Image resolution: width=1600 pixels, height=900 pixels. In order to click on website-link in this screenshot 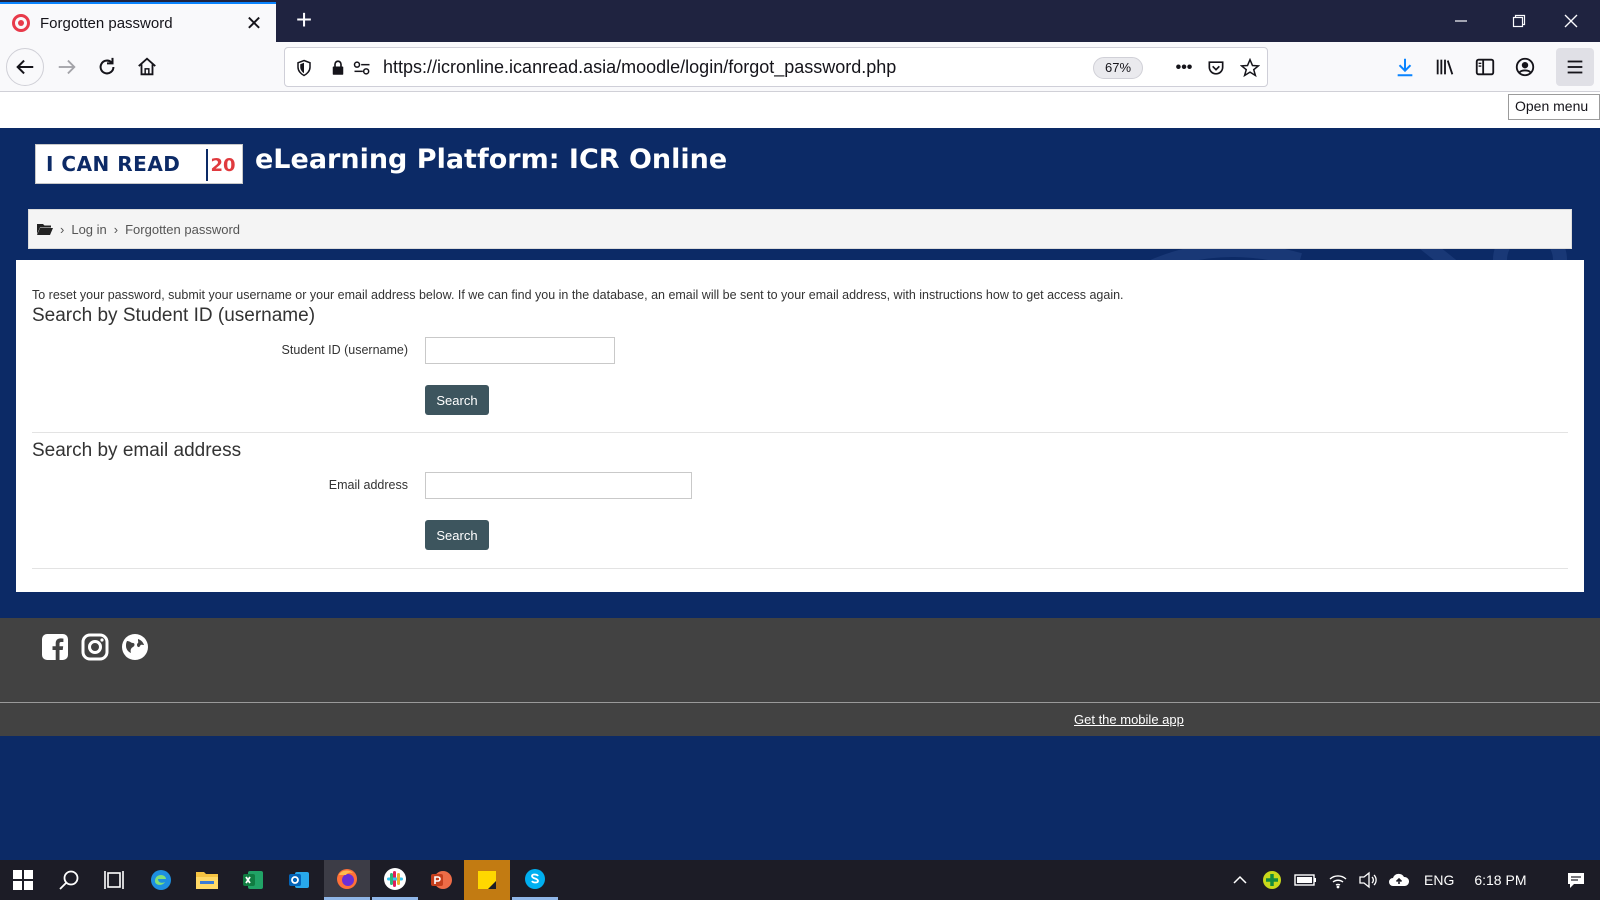, I will do `click(135, 647)`.